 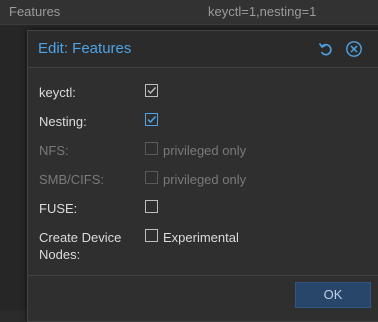 What do you see at coordinates (203, 208) in the screenshot?
I see `field-fuse: FUSE:` at bounding box center [203, 208].